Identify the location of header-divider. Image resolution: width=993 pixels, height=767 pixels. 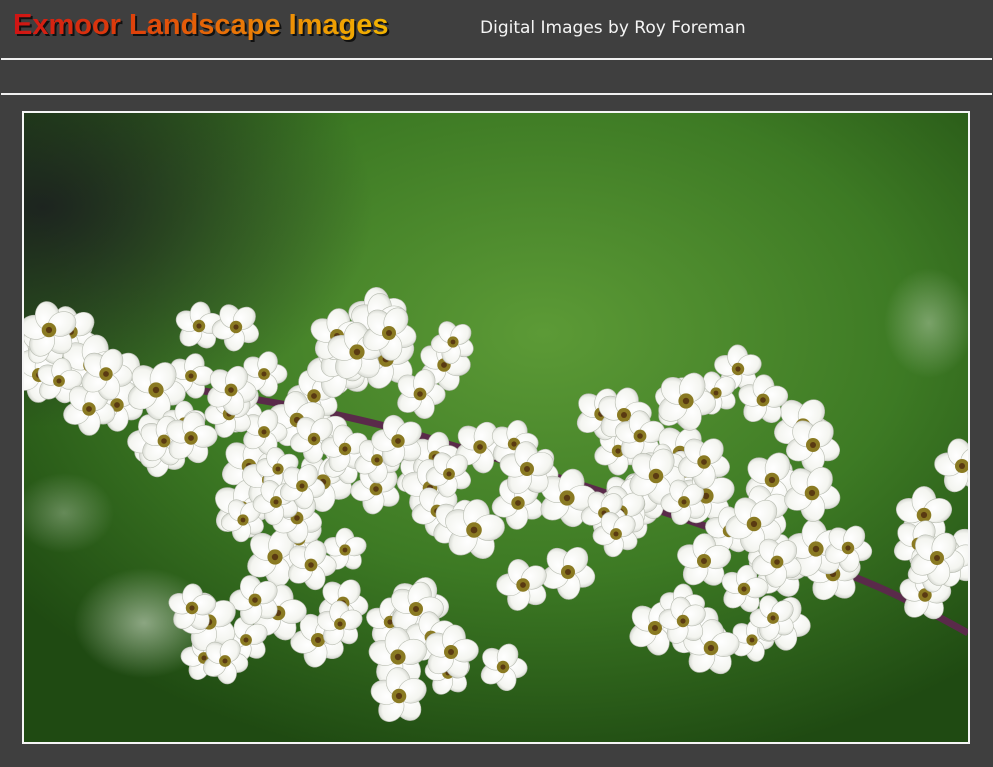
(496, 59).